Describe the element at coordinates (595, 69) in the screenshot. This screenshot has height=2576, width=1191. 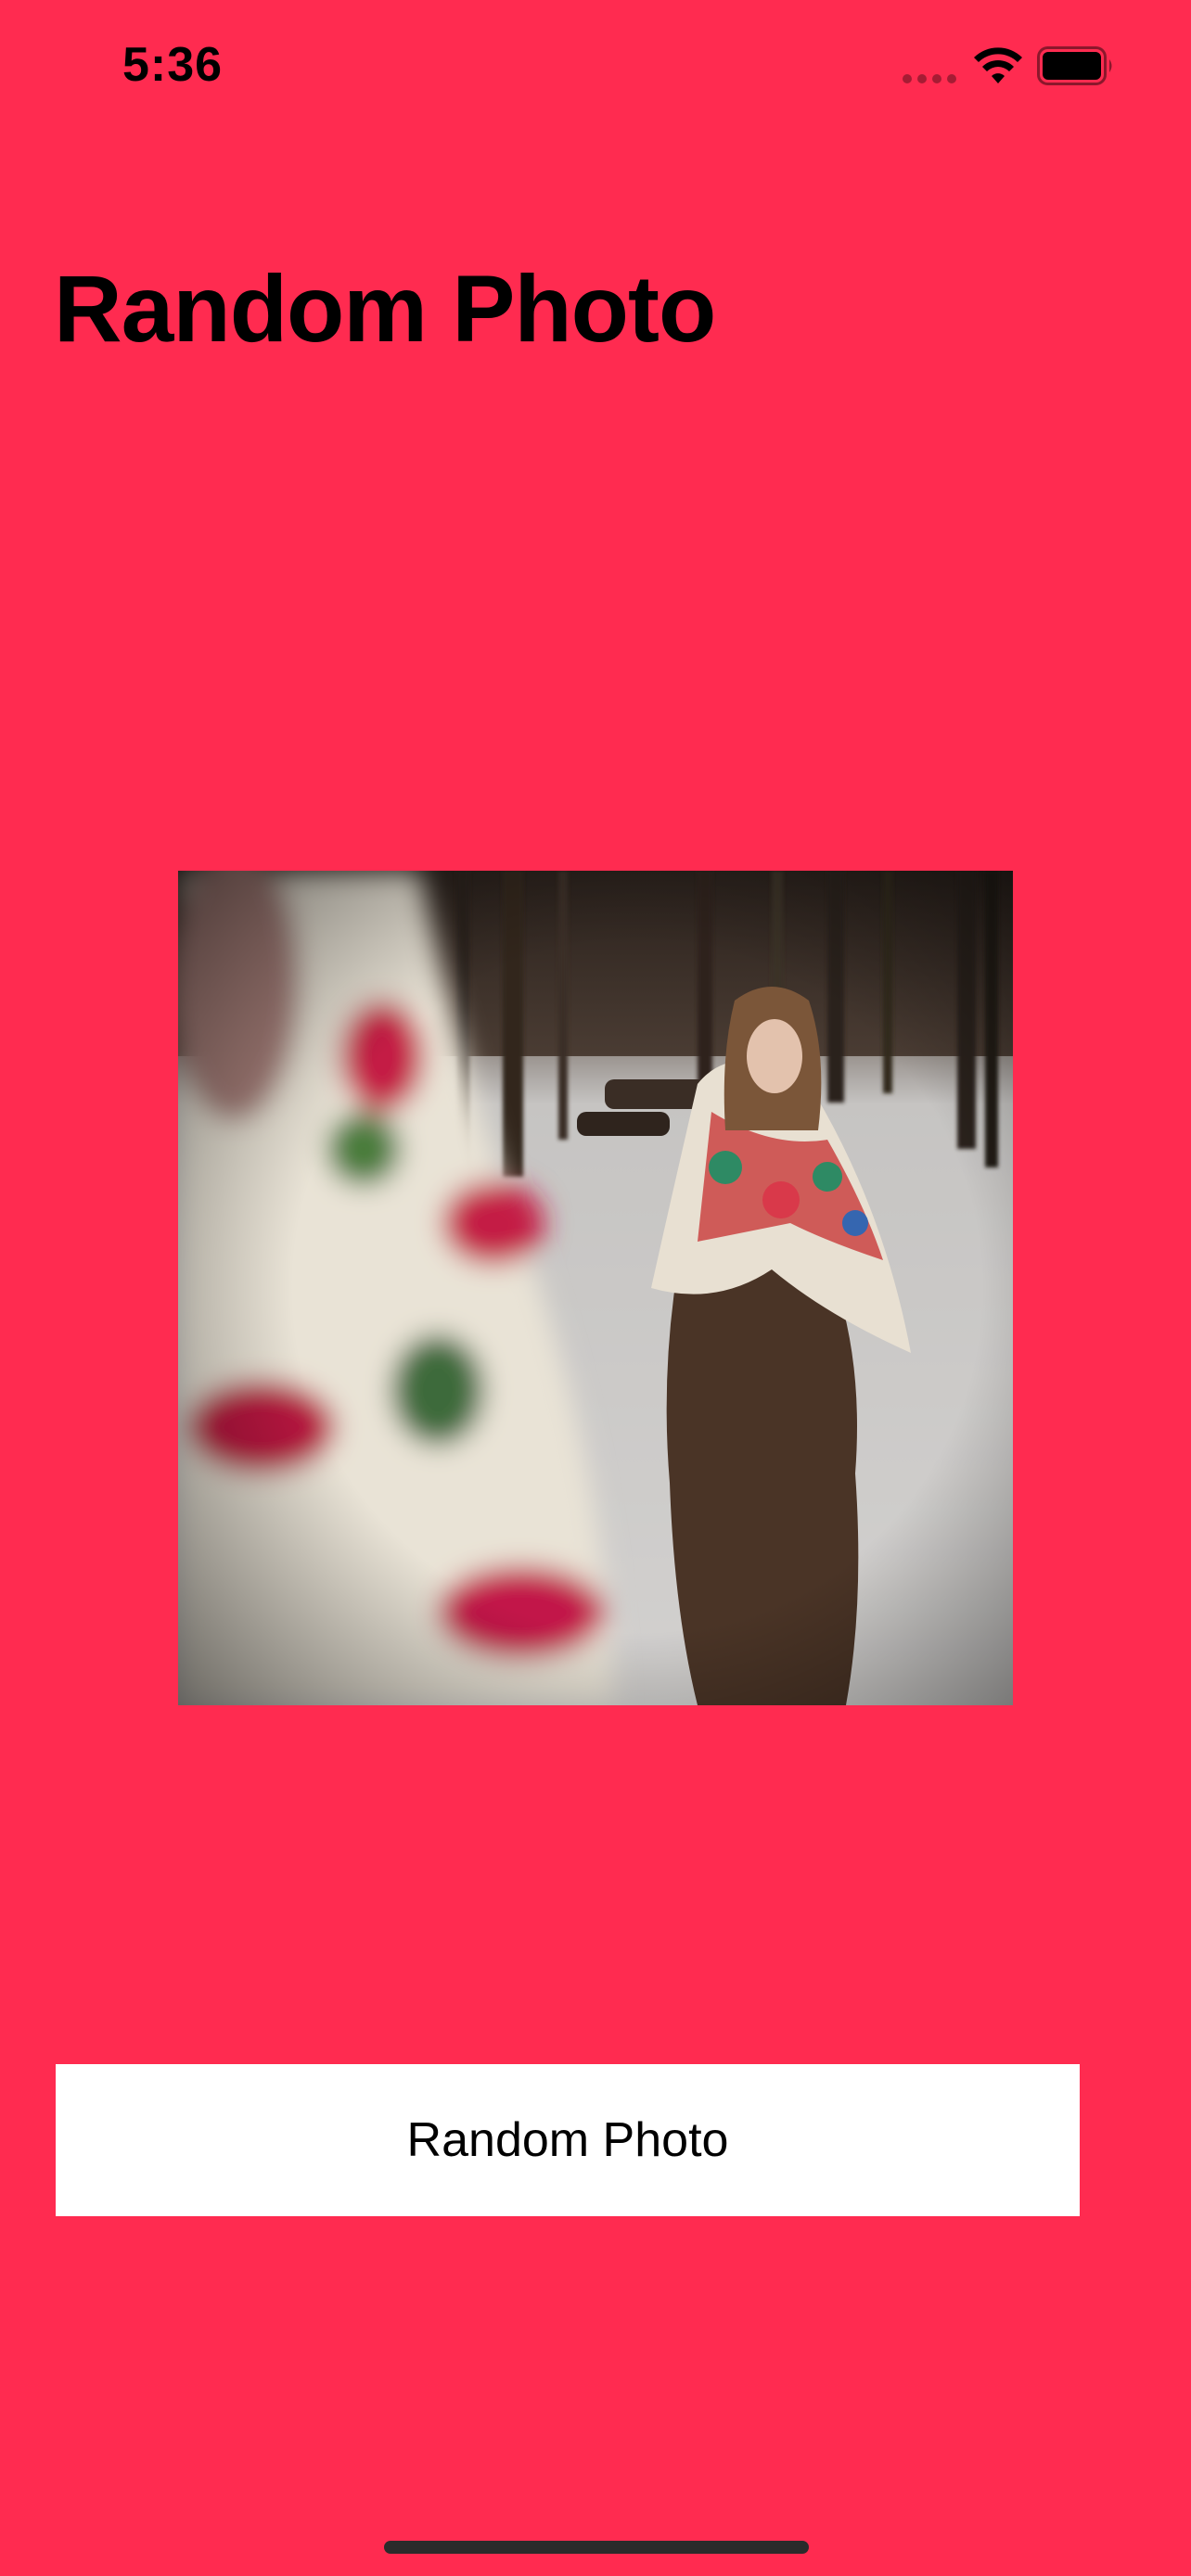
I see `status-bar: 5:36` at that location.